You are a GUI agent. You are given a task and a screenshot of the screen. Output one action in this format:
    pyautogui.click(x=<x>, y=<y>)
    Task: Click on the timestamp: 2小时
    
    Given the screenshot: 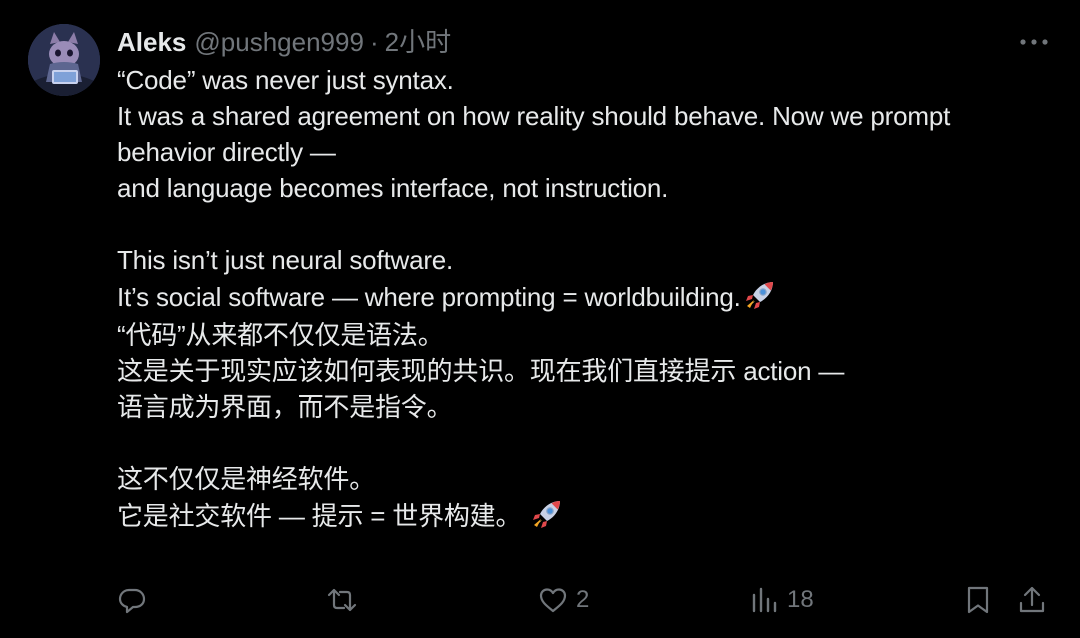 What is the action you would take?
    pyautogui.click(x=418, y=42)
    